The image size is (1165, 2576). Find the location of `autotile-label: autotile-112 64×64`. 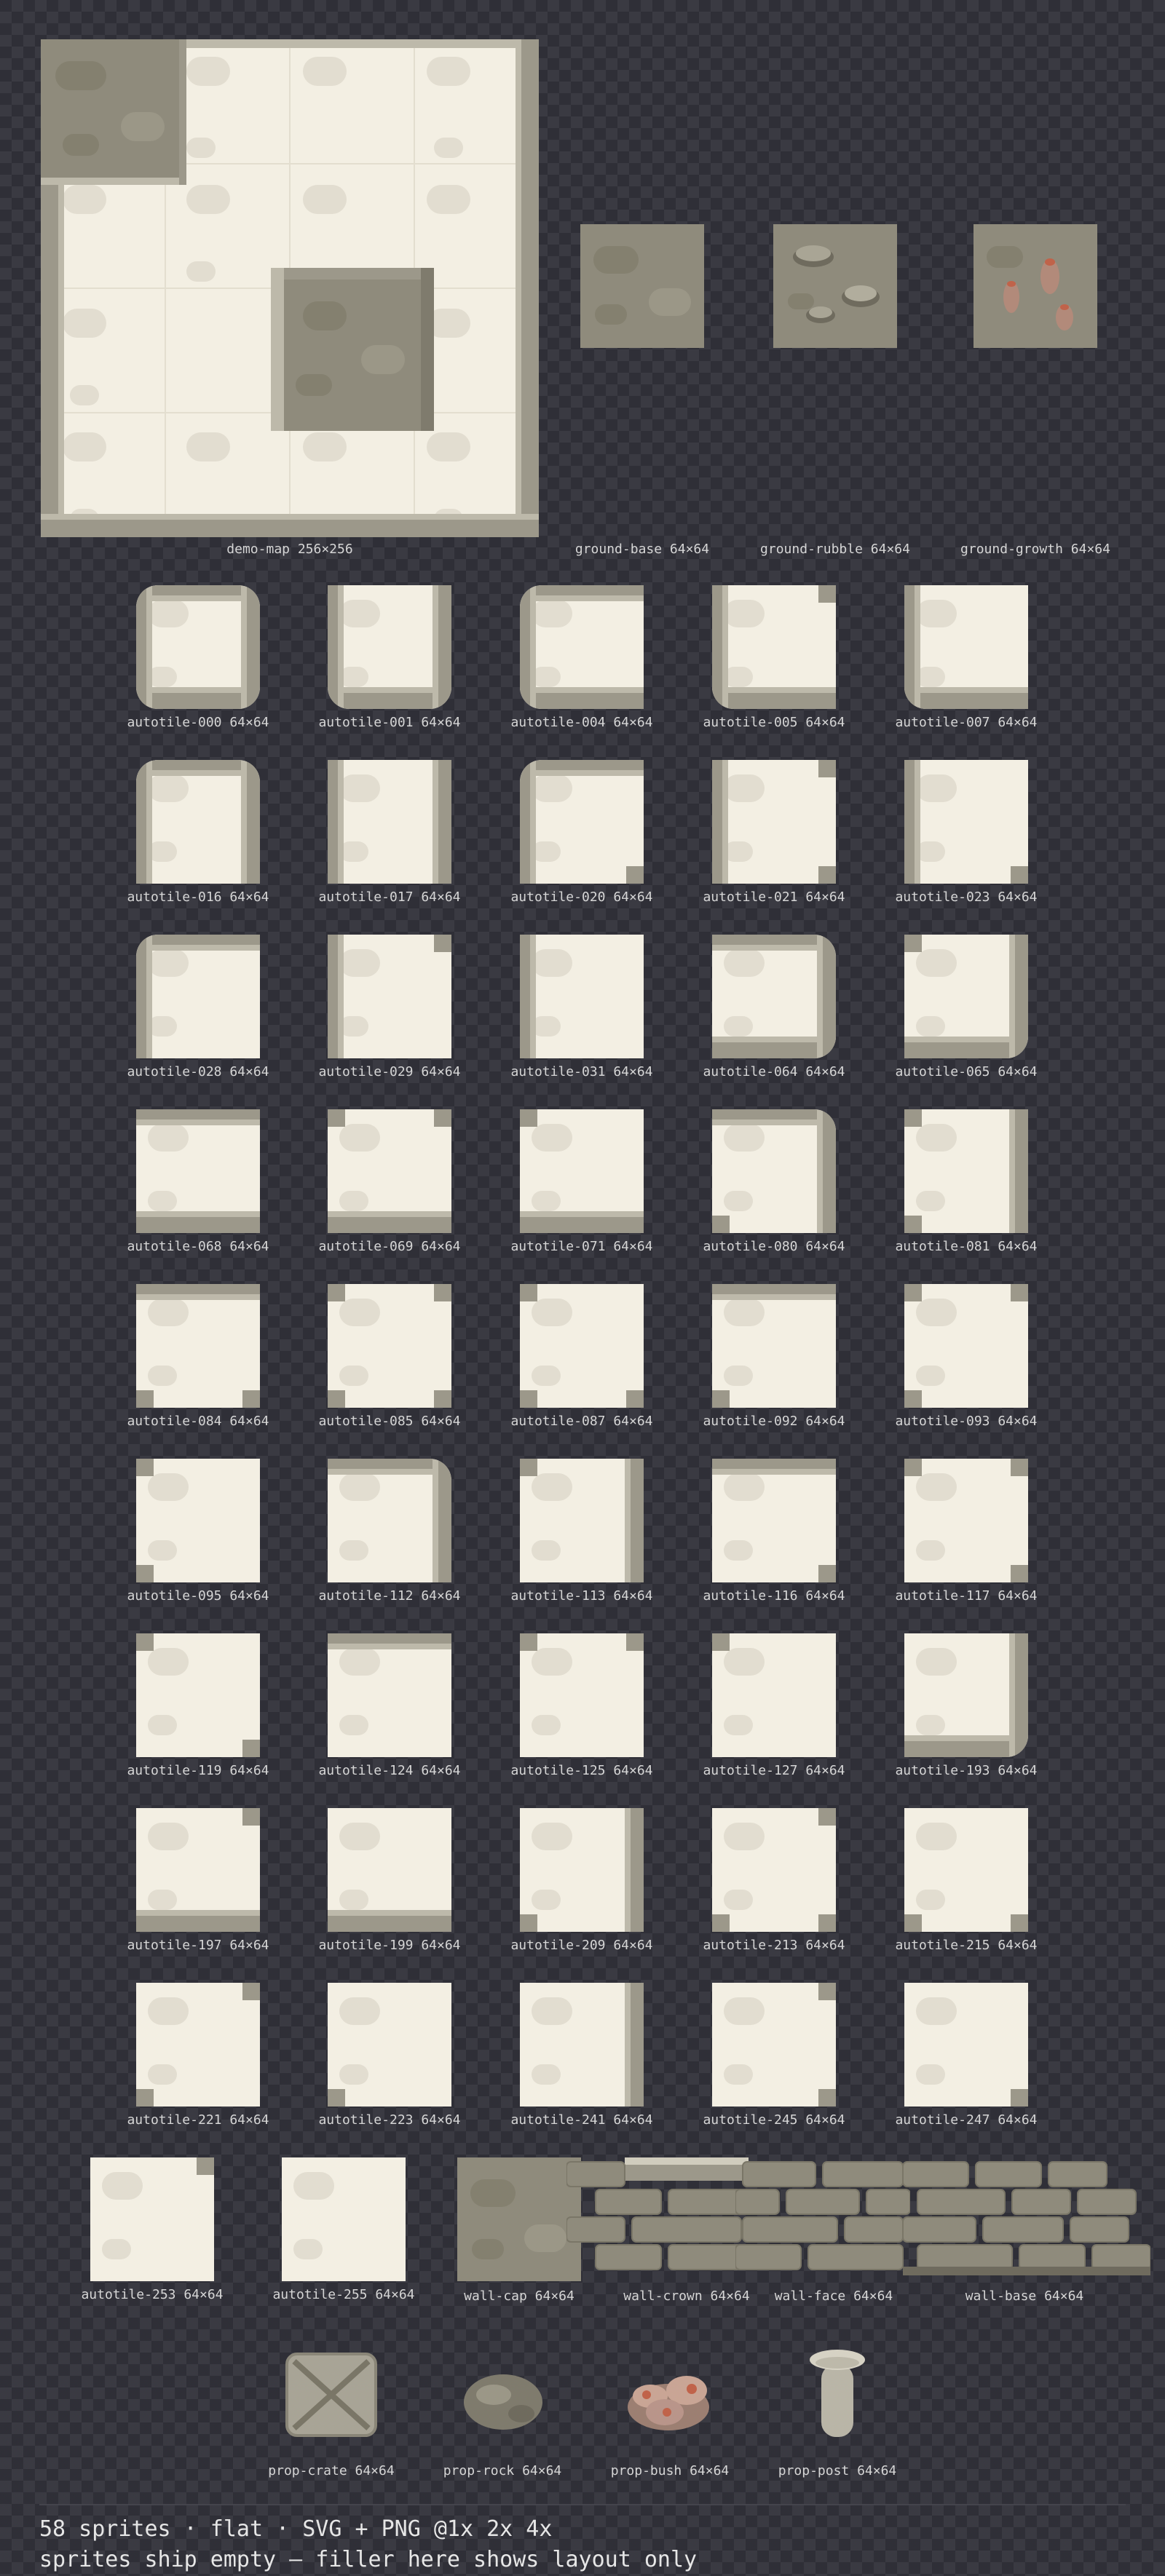

autotile-label: autotile-112 64×64 is located at coordinates (389, 1596).